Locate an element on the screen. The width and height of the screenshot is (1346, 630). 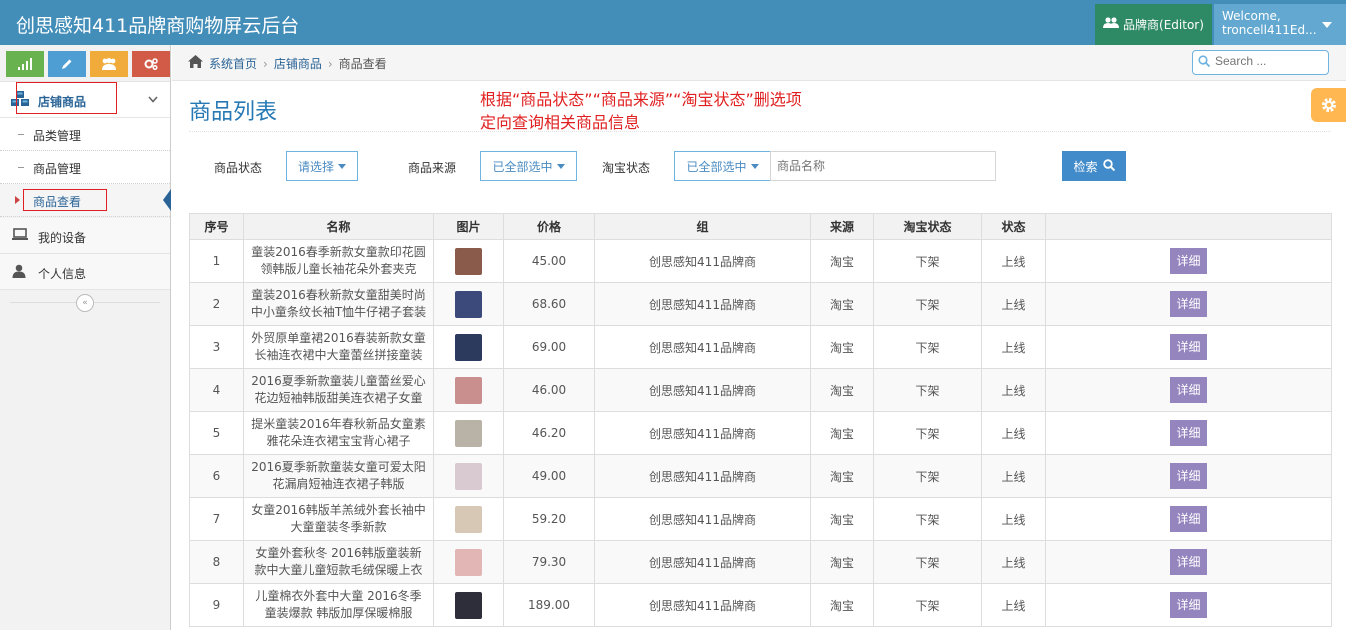
cogs-icon is located at coordinates (151, 64).